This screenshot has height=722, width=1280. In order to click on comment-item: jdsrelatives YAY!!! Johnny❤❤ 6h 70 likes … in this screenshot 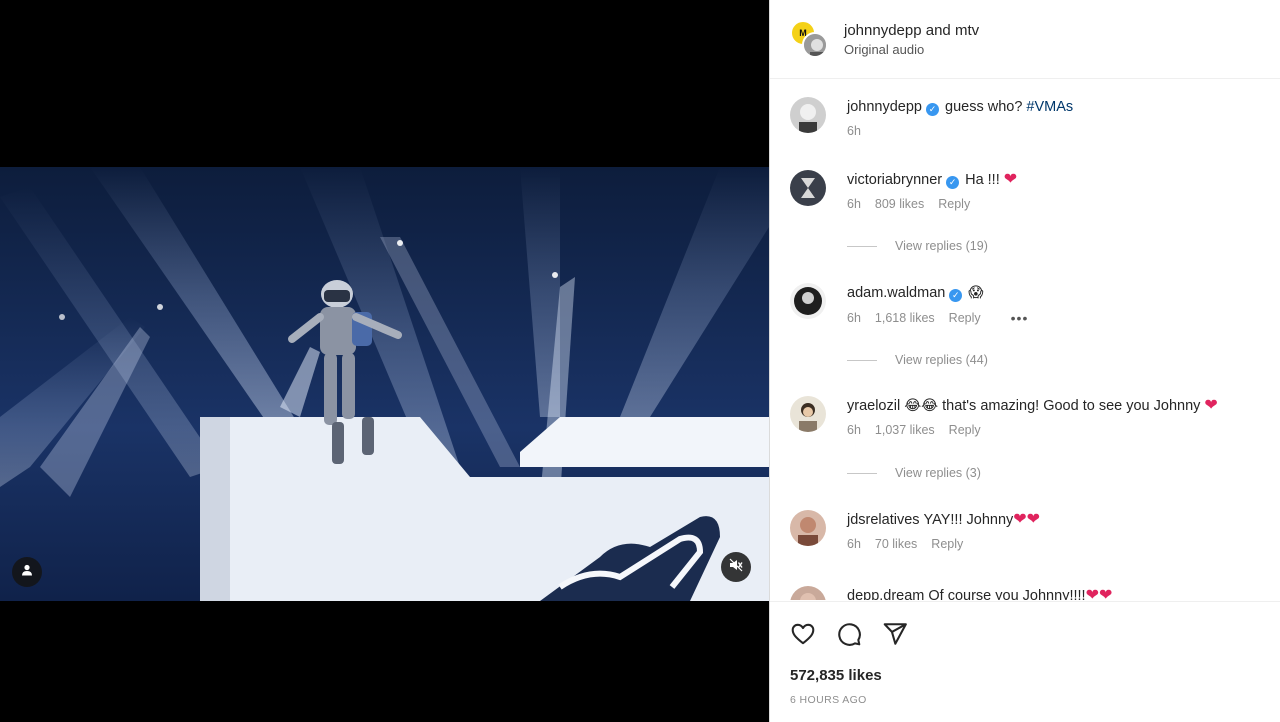, I will do `click(1027, 530)`.